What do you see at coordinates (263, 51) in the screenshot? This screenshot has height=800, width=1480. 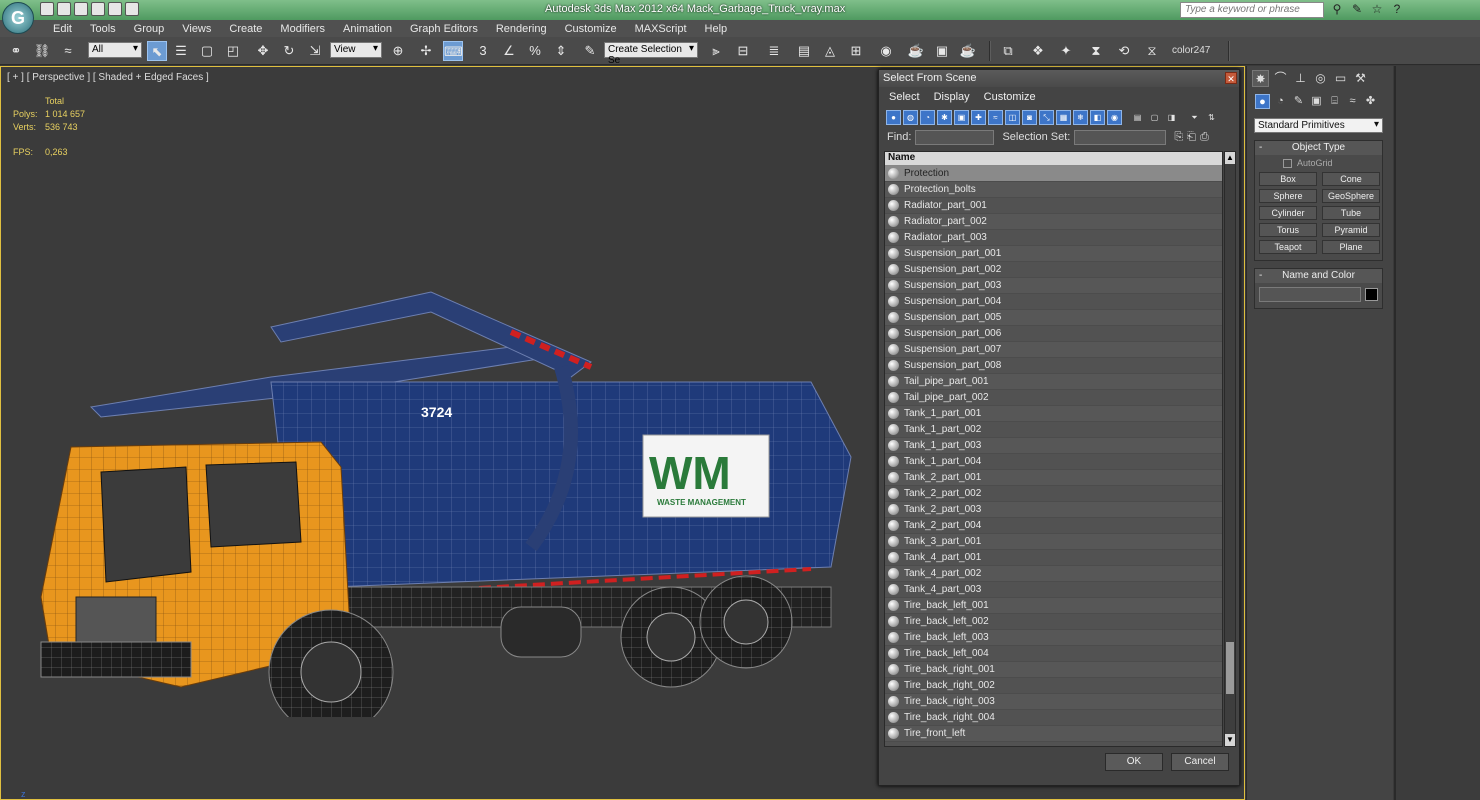 I see `move-icon: ✥` at bounding box center [263, 51].